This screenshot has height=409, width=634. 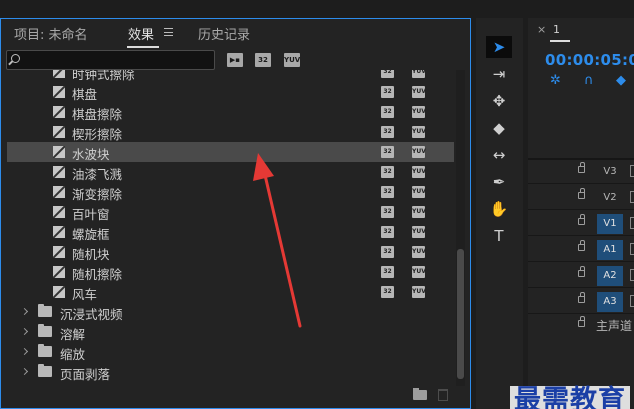 What do you see at coordinates (230, 252) in the screenshot?
I see `list-item: 随机块 32 YUV` at bounding box center [230, 252].